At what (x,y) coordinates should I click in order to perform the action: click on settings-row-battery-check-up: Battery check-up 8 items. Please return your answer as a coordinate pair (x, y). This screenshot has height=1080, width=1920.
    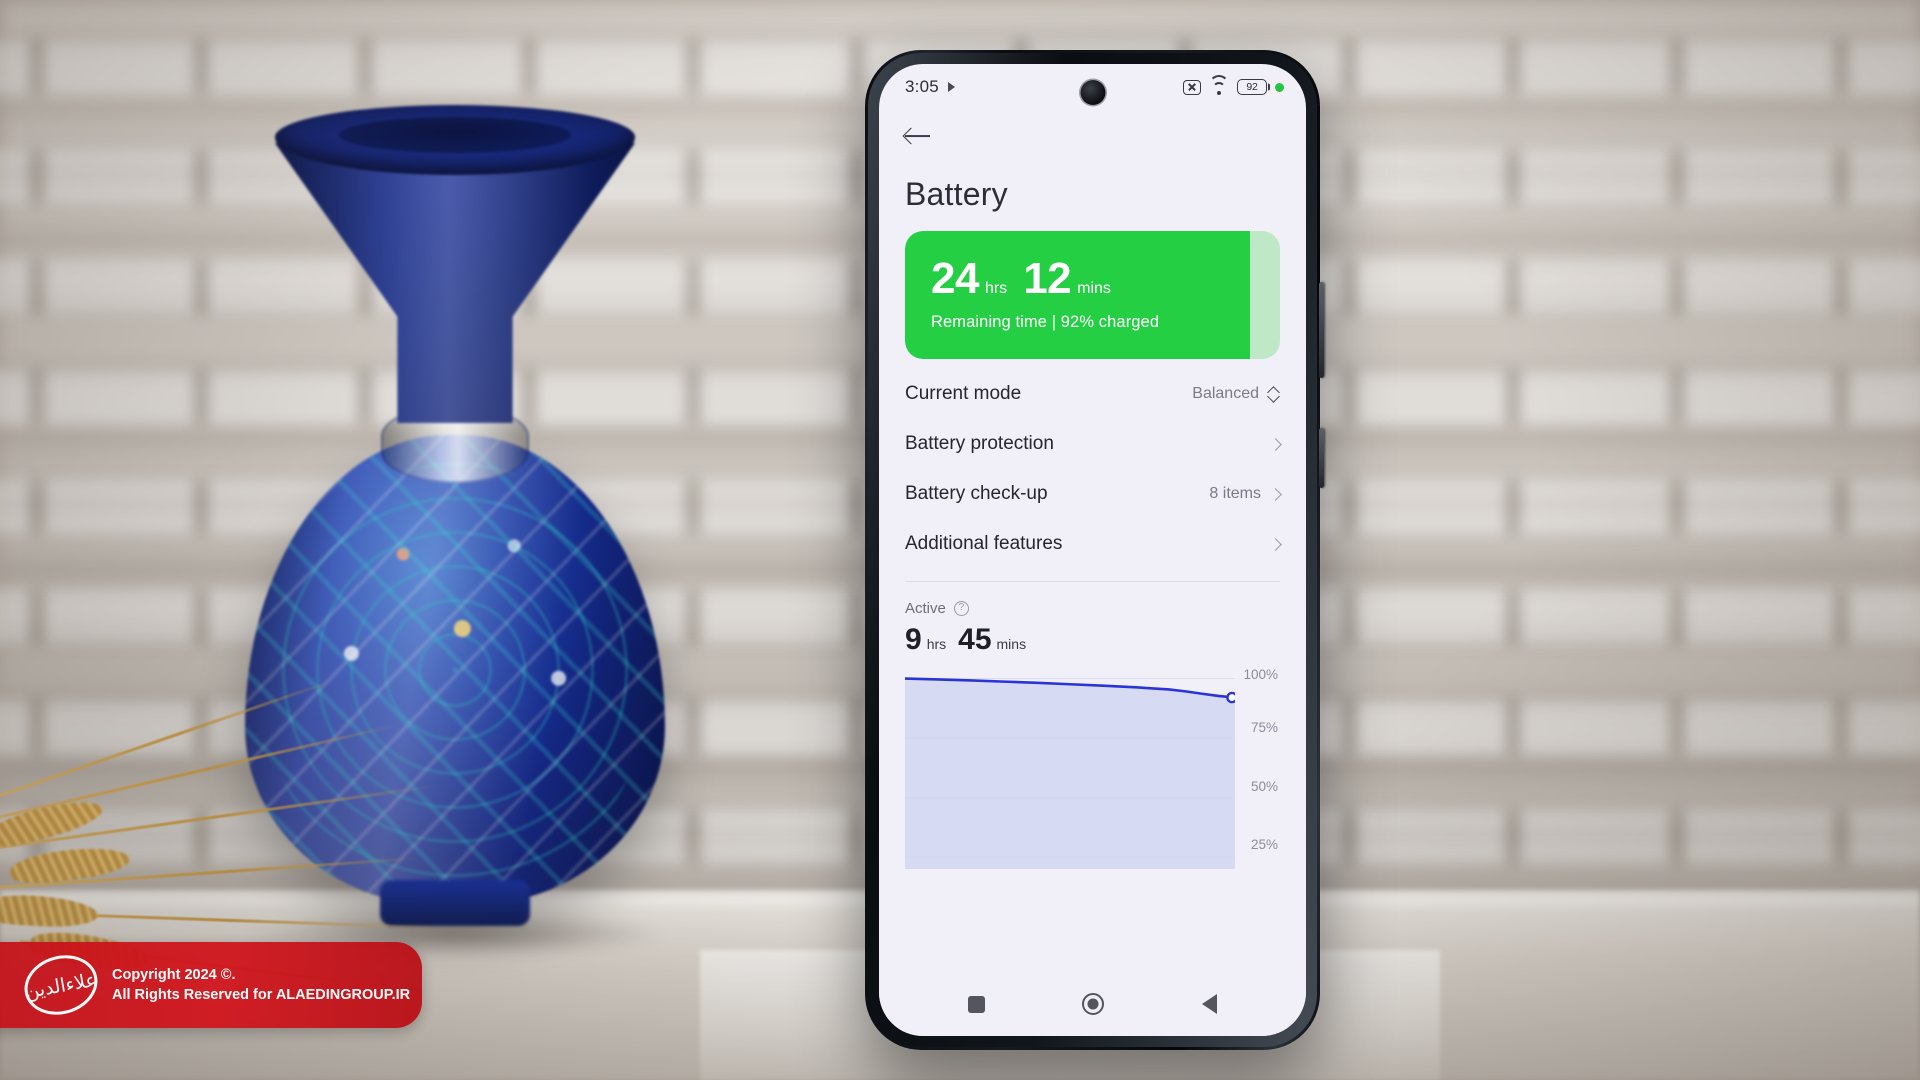
    Looking at the image, I should click on (1093, 494).